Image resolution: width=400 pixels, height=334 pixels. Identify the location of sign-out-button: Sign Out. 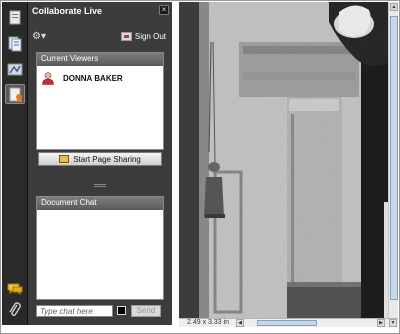
(143, 36).